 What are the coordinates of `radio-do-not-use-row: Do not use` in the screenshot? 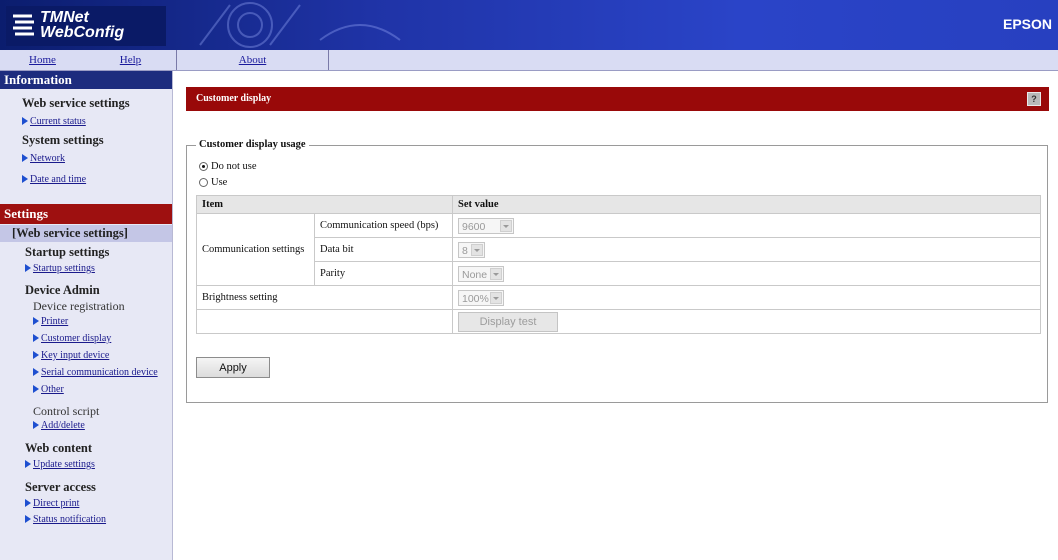 It's located at (228, 166).